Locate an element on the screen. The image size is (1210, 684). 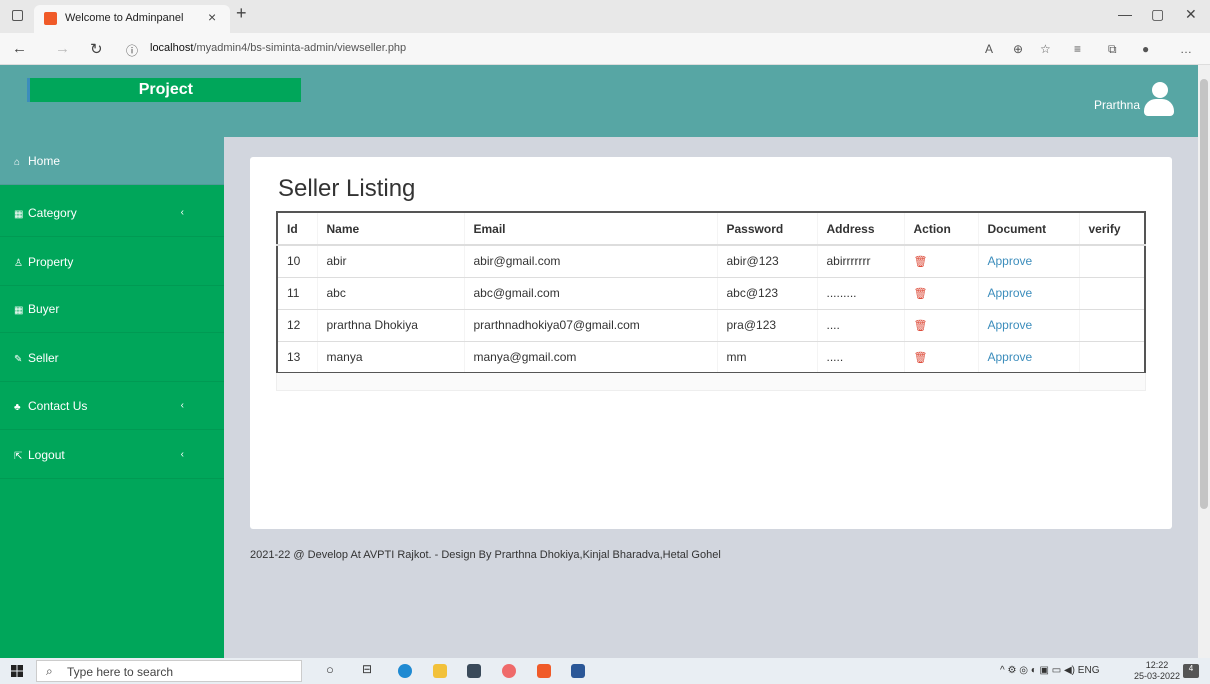
cell-id: 11 is located at coordinates (297, 293).